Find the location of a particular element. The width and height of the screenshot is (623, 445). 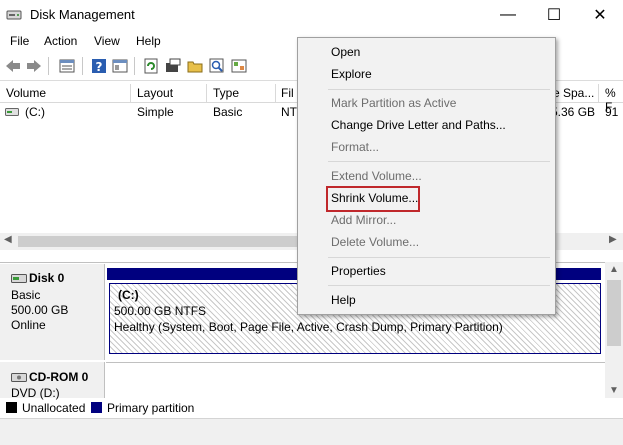

disk-icon is located at coordinates (19, 278).